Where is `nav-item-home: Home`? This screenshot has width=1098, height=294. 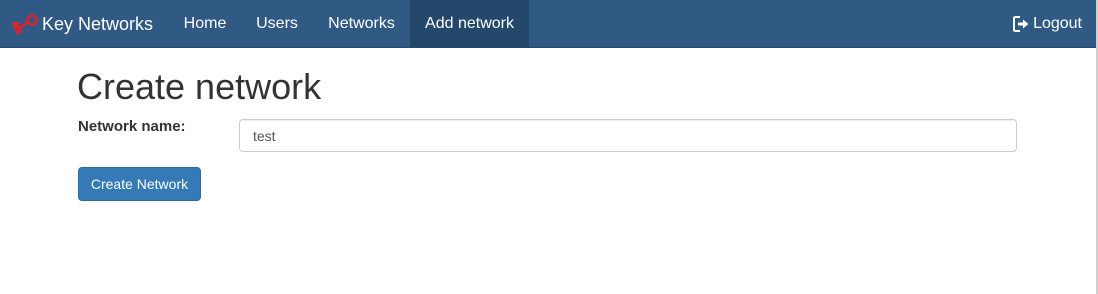 nav-item-home: Home is located at coordinates (205, 24).